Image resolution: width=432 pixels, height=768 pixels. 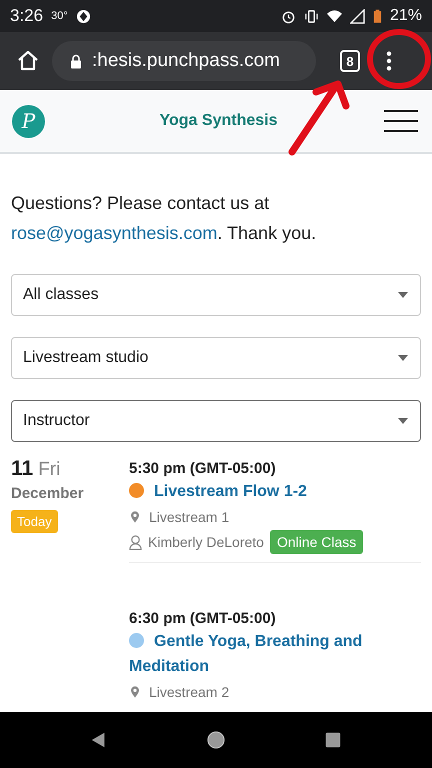 I want to click on lock-icon, so click(x=76, y=61).